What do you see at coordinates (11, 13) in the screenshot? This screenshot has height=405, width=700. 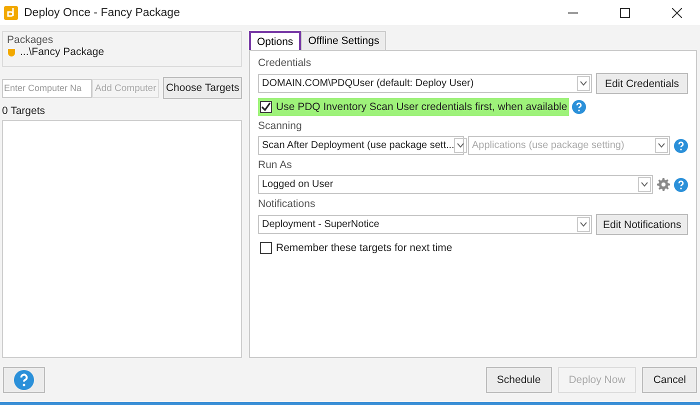 I see `app-logo-icon` at bounding box center [11, 13].